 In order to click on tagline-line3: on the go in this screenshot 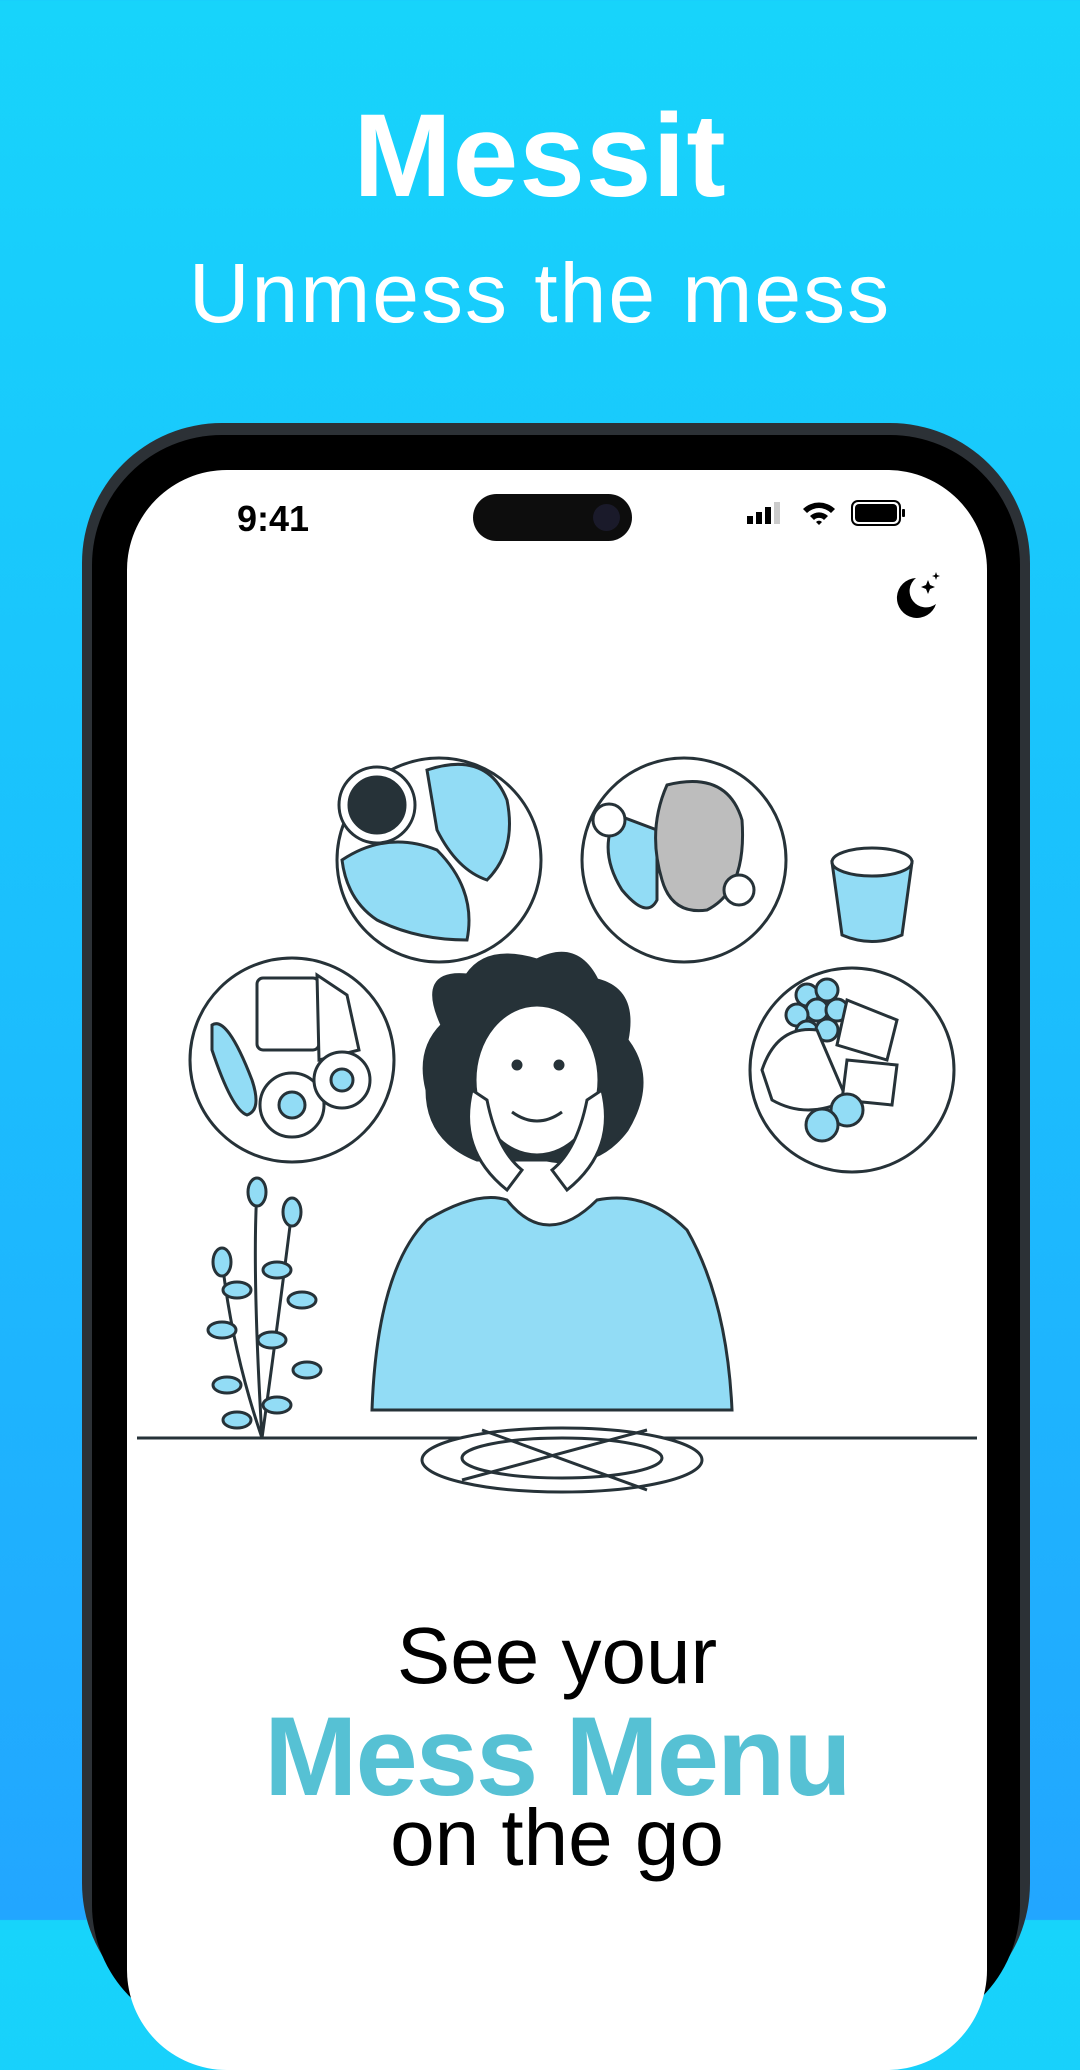, I will do `click(557, 1837)`.